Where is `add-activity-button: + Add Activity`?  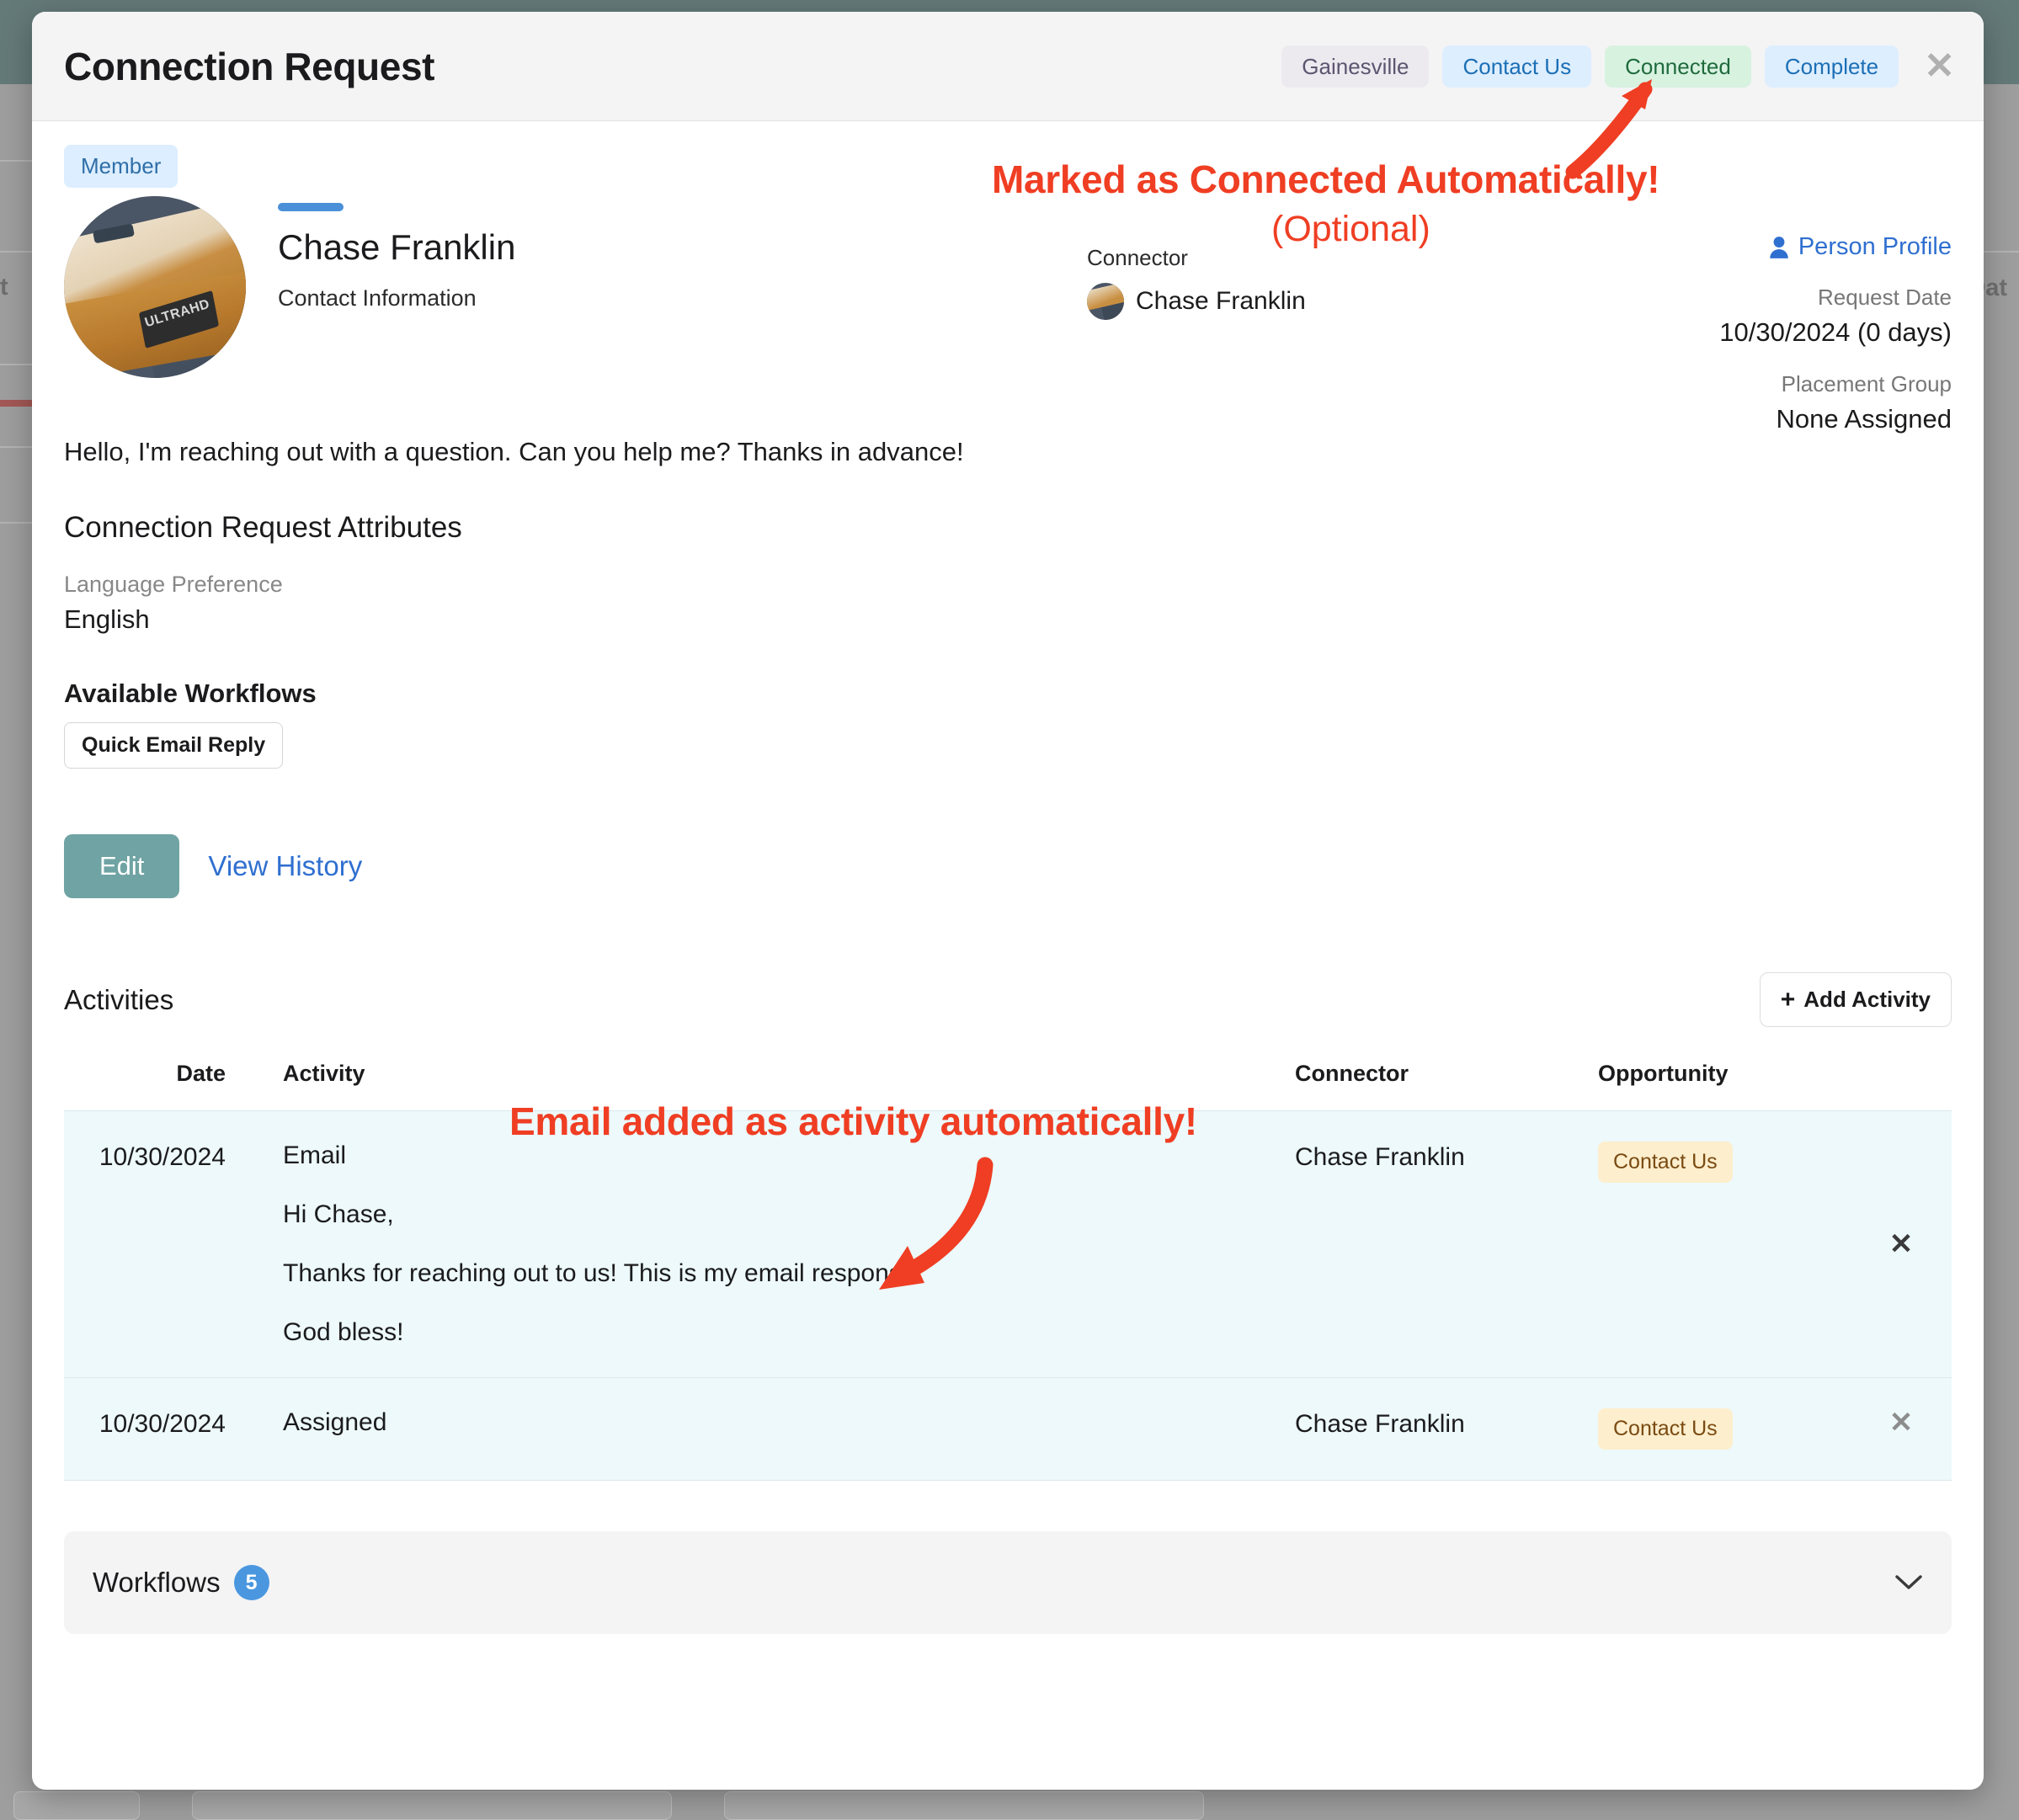 add-activity-button: + Add Activity is located at coordinates (1855, 999).